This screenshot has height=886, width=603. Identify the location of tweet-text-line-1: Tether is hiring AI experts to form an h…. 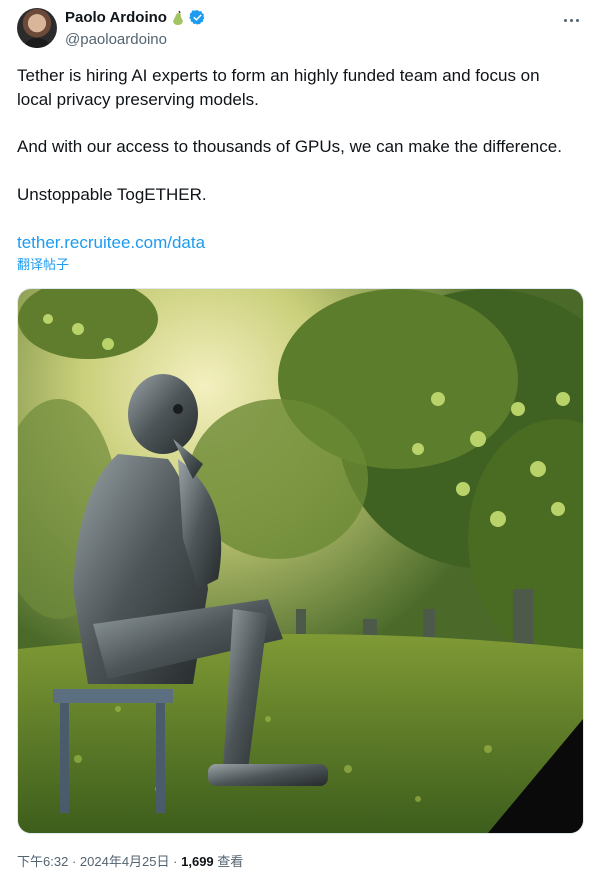
(278, 75).